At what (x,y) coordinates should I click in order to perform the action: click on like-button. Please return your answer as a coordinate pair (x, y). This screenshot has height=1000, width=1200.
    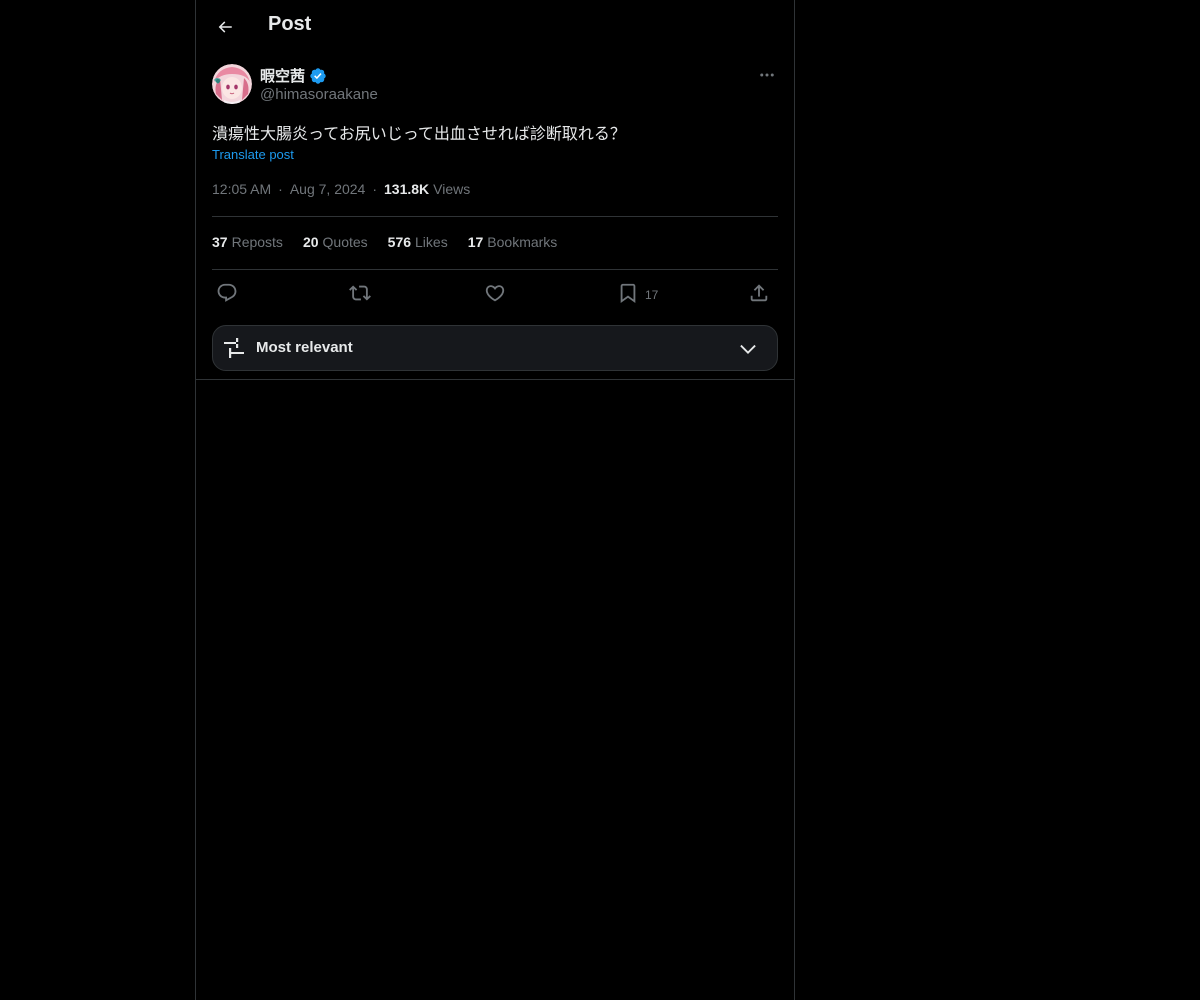
    Looking at the image, I should click on (495, 293).